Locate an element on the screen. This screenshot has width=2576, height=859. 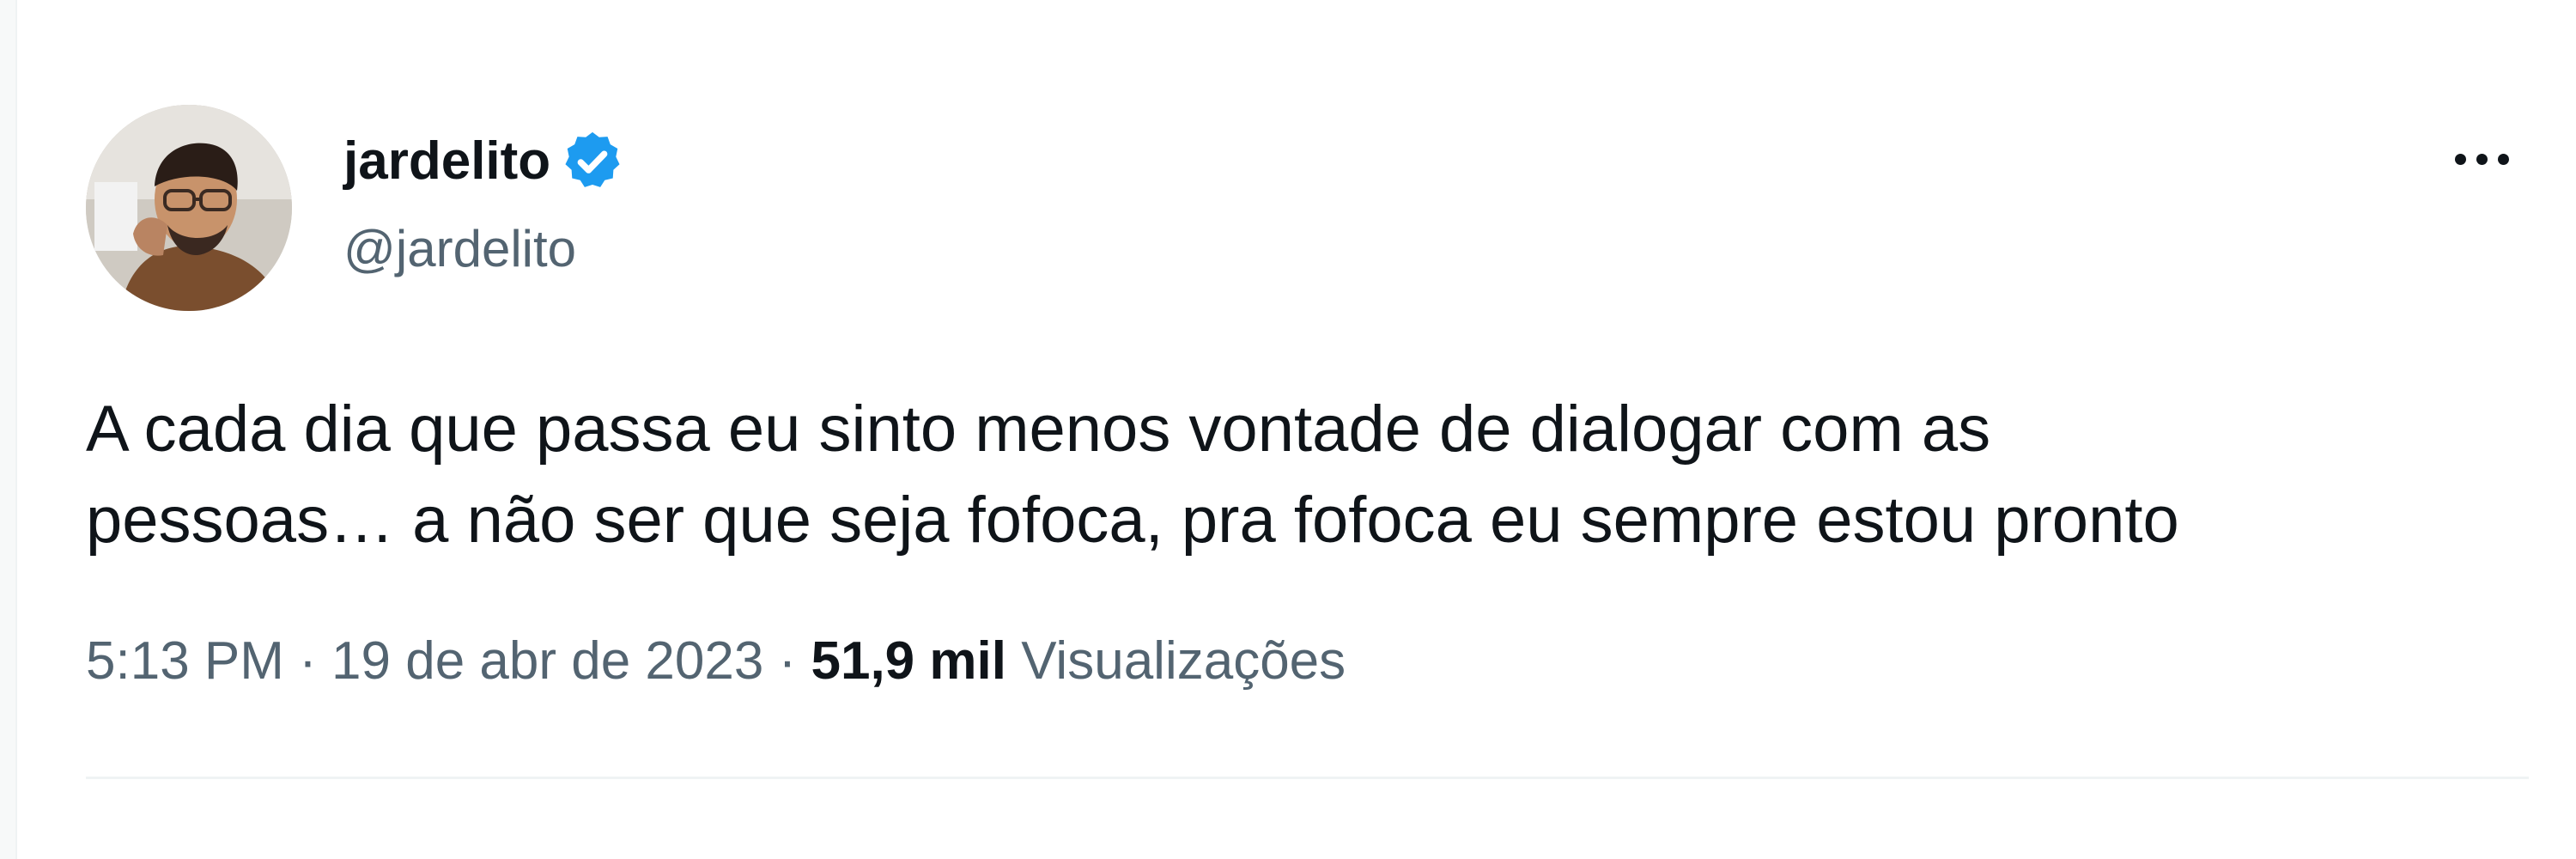
display-name-row: jardelito is located at coordinates (485, 161).